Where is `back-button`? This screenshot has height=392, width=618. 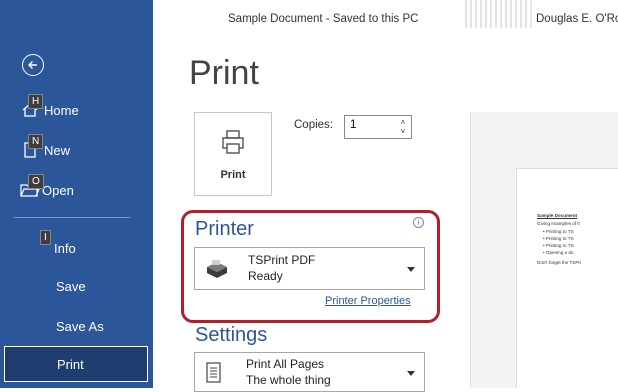 back-button is located at coordinates (33, 65).